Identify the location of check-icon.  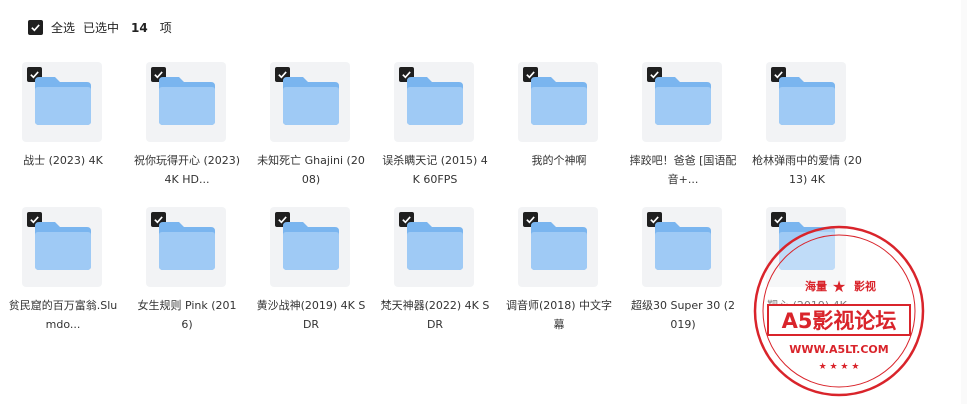
(35, 28).